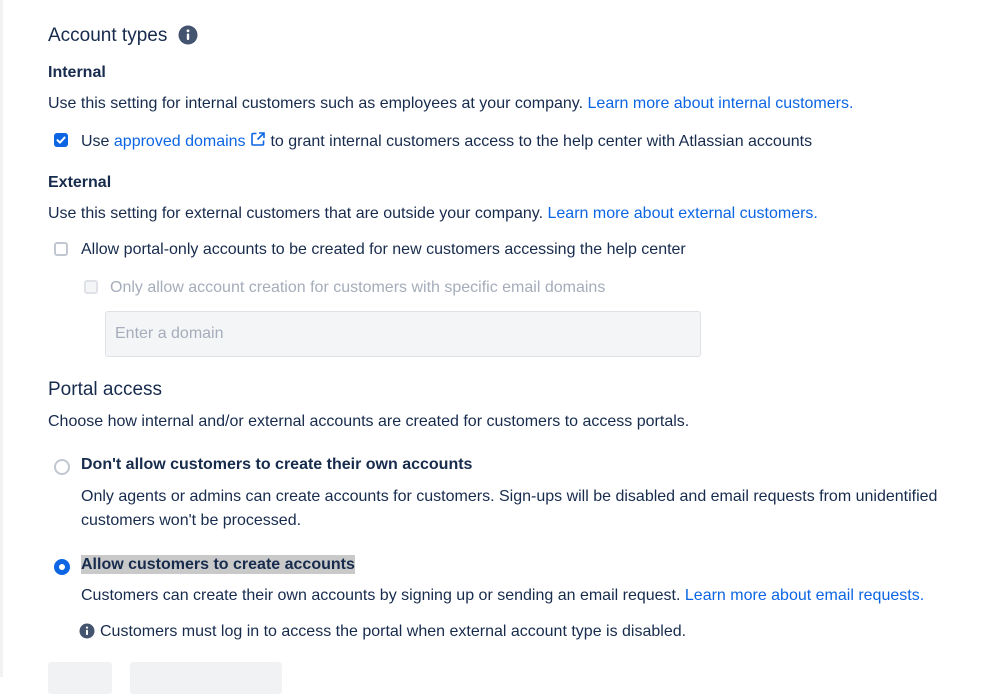  Describe the element at coordinates (206, 678) in the screenshot. I see `discard-button` at that location.